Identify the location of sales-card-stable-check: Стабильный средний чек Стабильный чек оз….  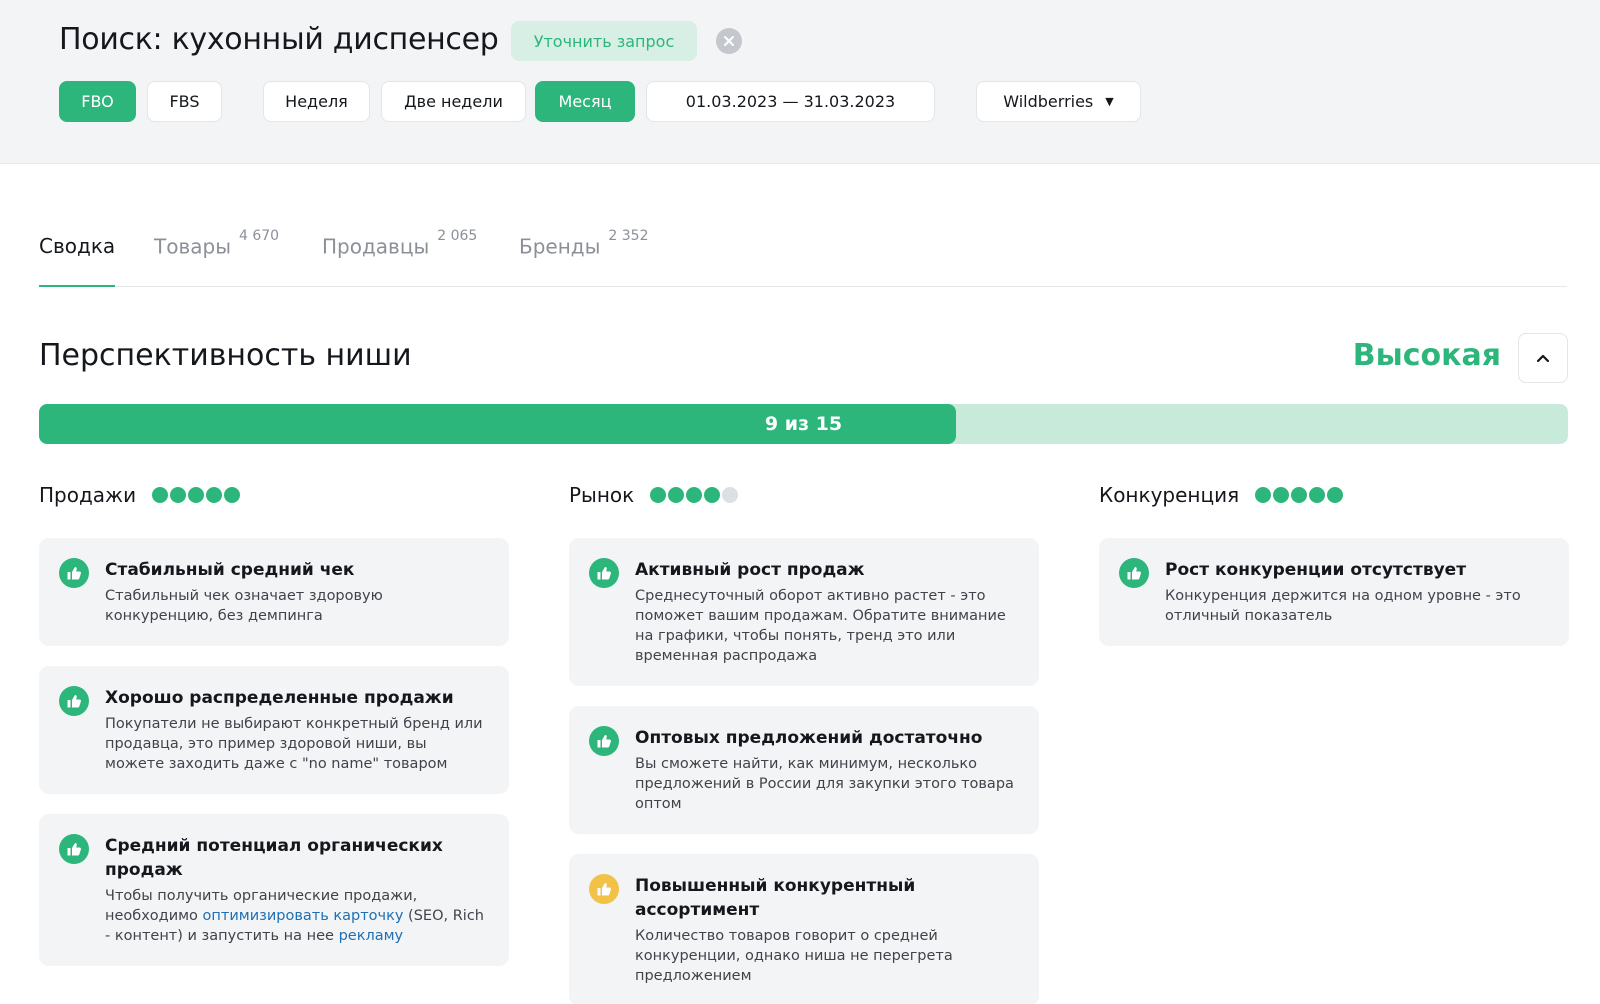
(274, 592).